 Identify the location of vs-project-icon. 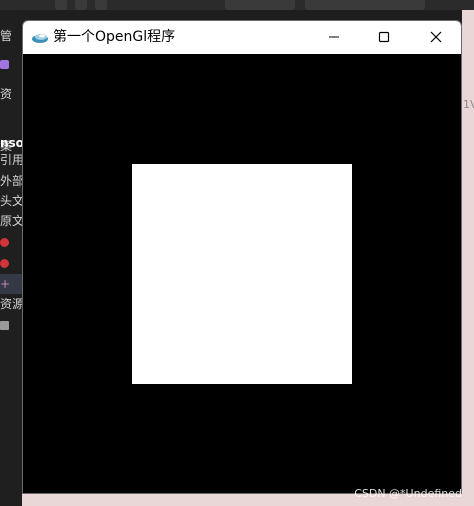
(4, 64).